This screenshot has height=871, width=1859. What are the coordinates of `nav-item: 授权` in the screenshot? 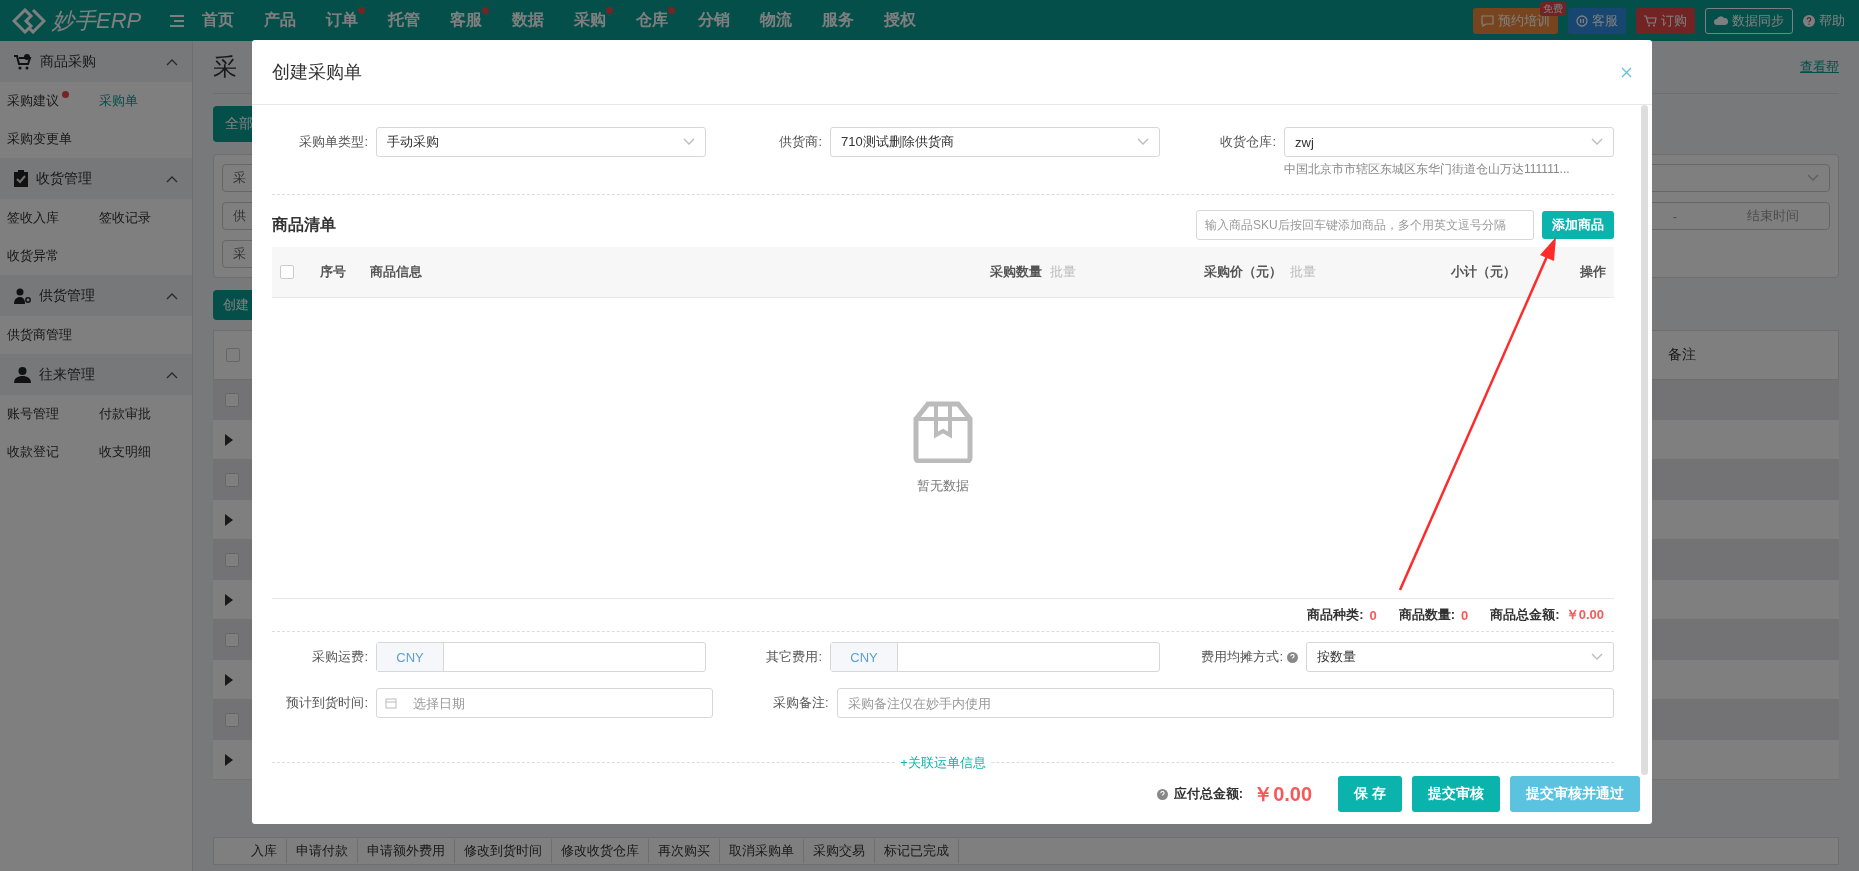 It's located at (914, 20).